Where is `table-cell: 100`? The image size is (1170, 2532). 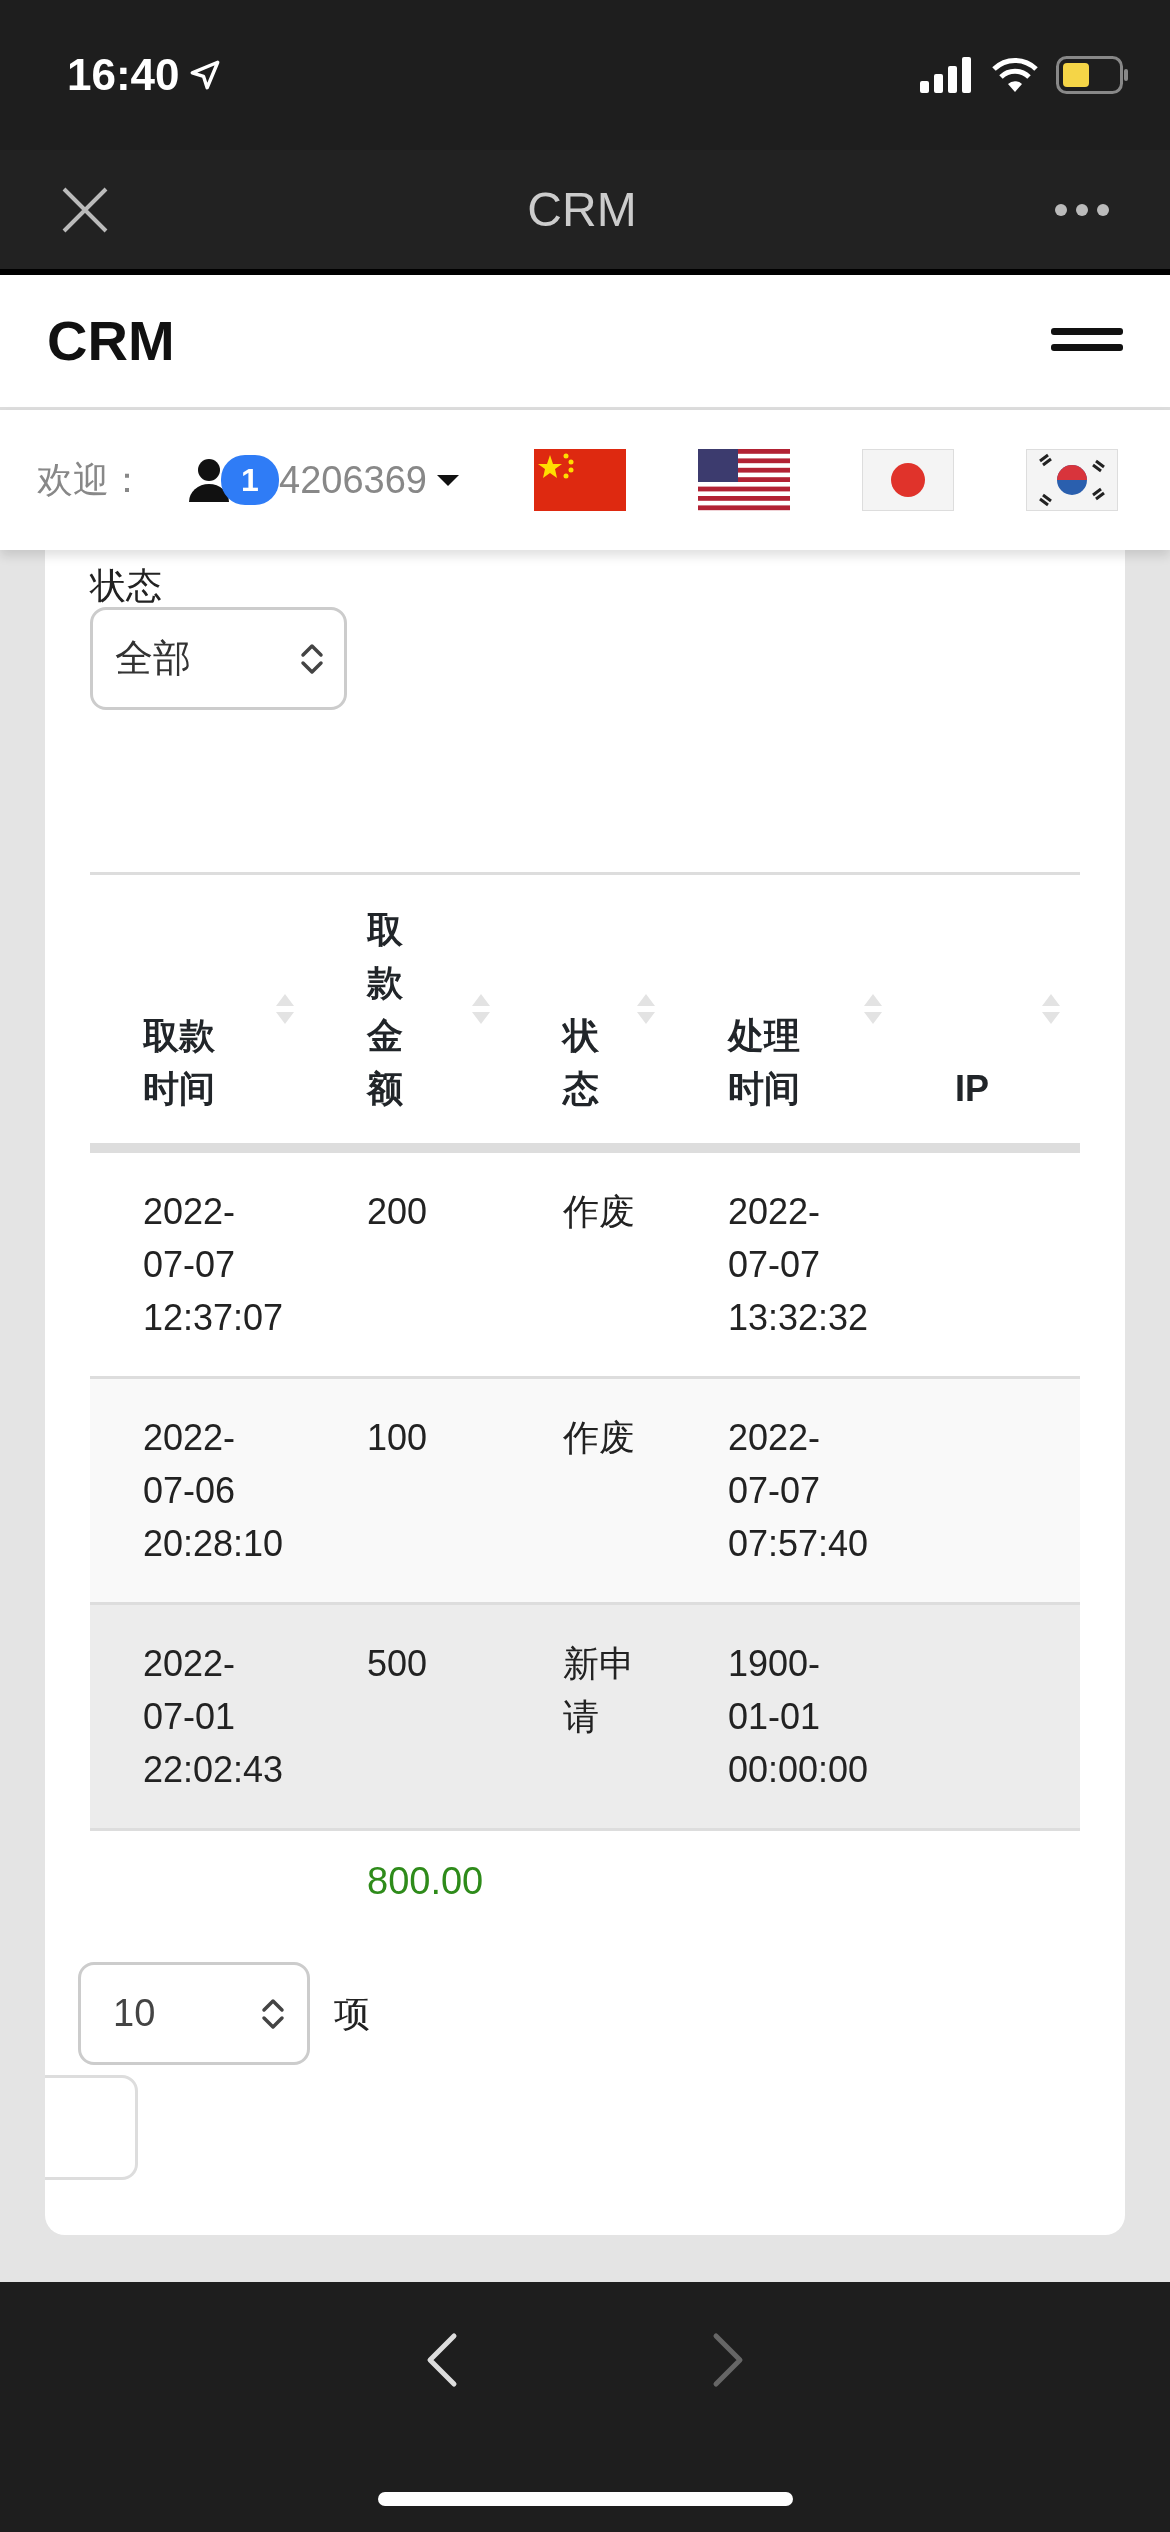 table-cell: 100 is located at coordinates (412, 1490).